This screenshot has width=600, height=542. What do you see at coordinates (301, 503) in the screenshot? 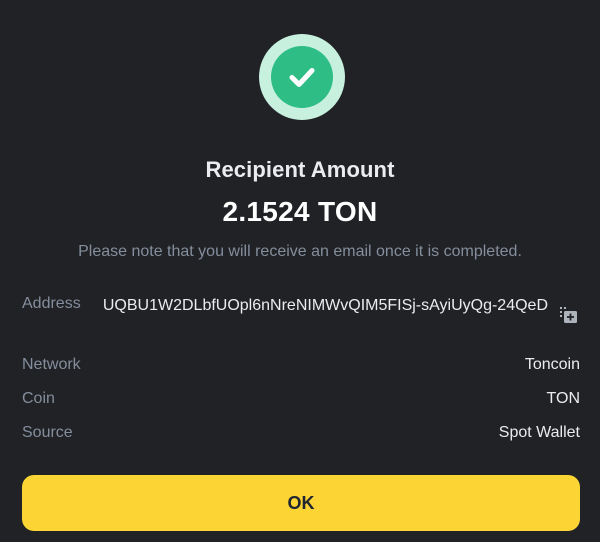
I see `ok-button: OK` at bounding box center [301, 503].